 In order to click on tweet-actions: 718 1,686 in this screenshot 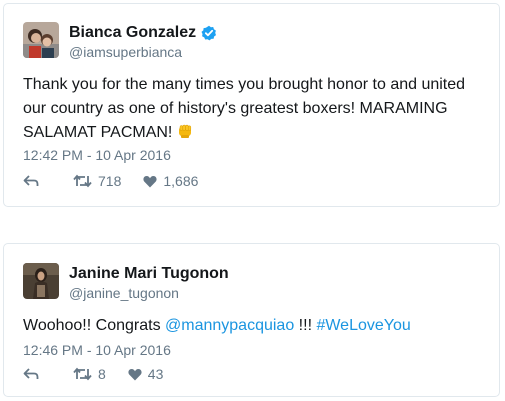, I will do `click(121, 181)`.